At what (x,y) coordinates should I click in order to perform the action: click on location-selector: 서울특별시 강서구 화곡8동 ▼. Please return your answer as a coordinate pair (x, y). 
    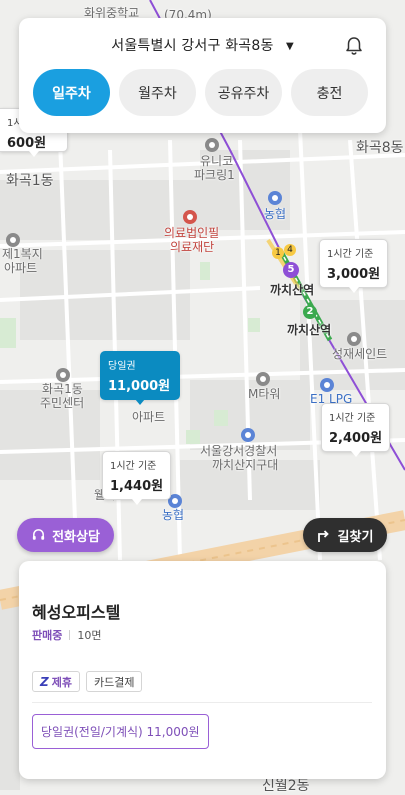
    Looking at the image, I should click on (202, 46).